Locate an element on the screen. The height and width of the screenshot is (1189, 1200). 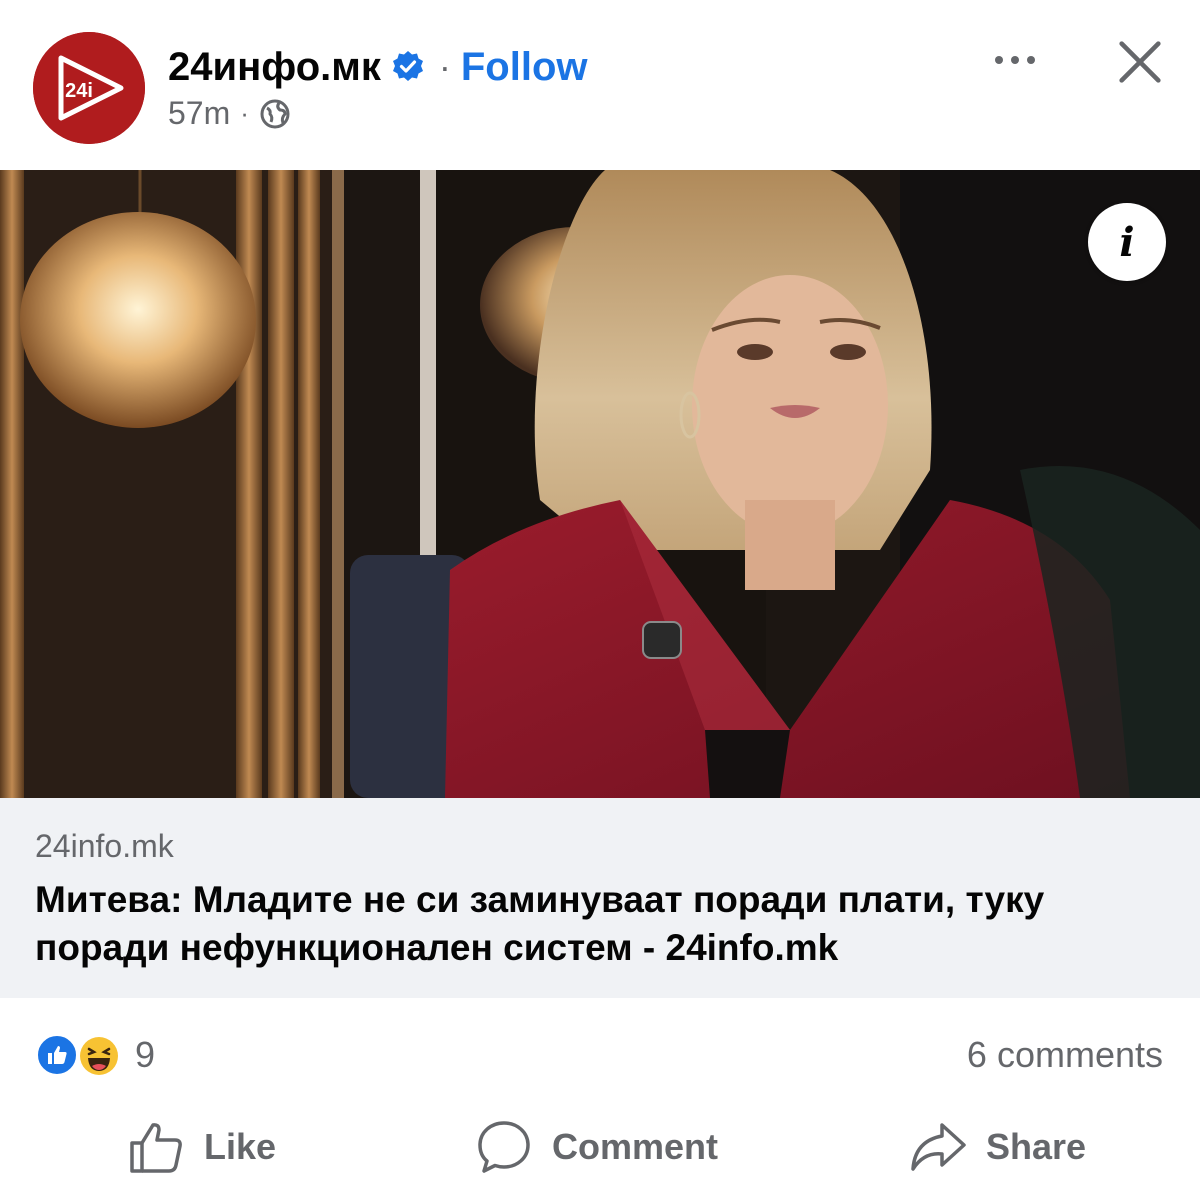
haha-reaction-icon is located at coordinates (99, 1056).